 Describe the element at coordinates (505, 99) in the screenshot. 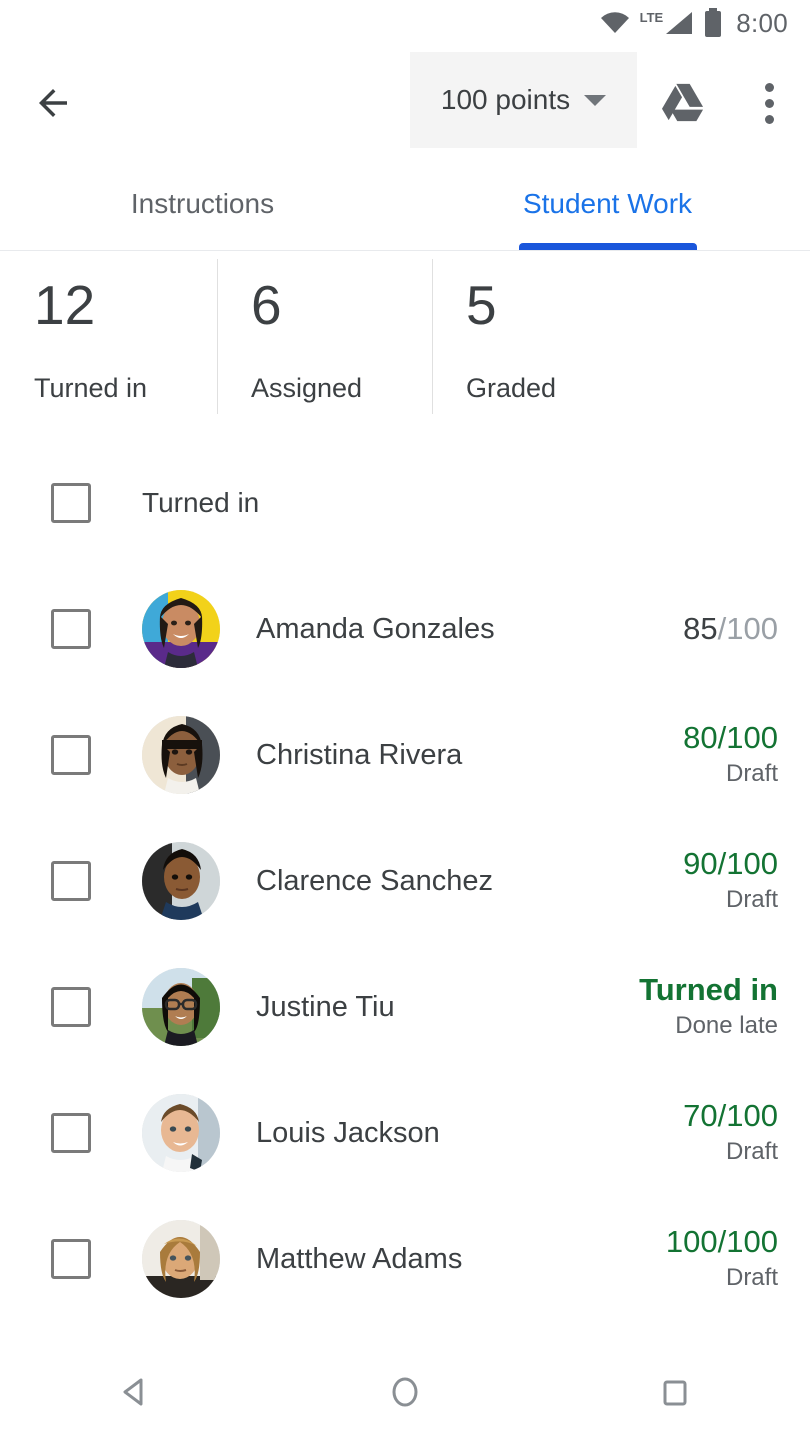

I see `points-label: 100 points` at that location.